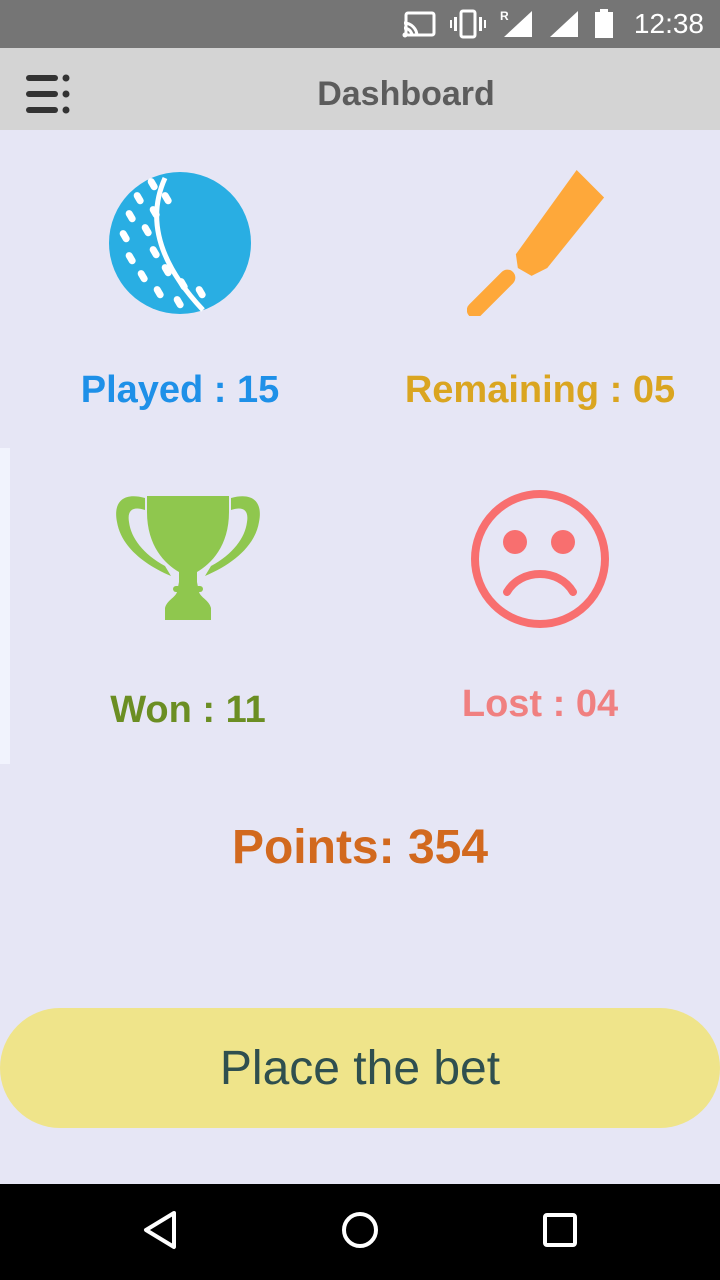 This screenshot has width=720, height=1280. Describe the element at coordinates (540, 390) in the screenshot. I see `remaining-label: Remaining : 05` at that location.